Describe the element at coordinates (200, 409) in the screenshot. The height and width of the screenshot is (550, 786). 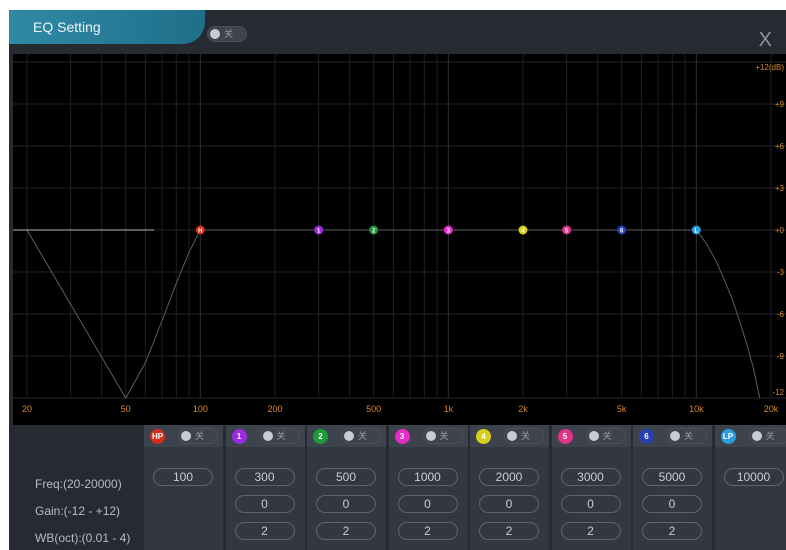
I see `x-tick-label: 100` at that location.